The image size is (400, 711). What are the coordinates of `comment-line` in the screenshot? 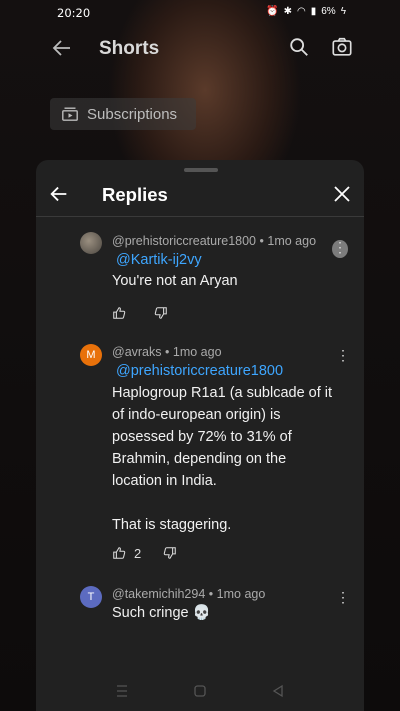 It's located at (227, 503).